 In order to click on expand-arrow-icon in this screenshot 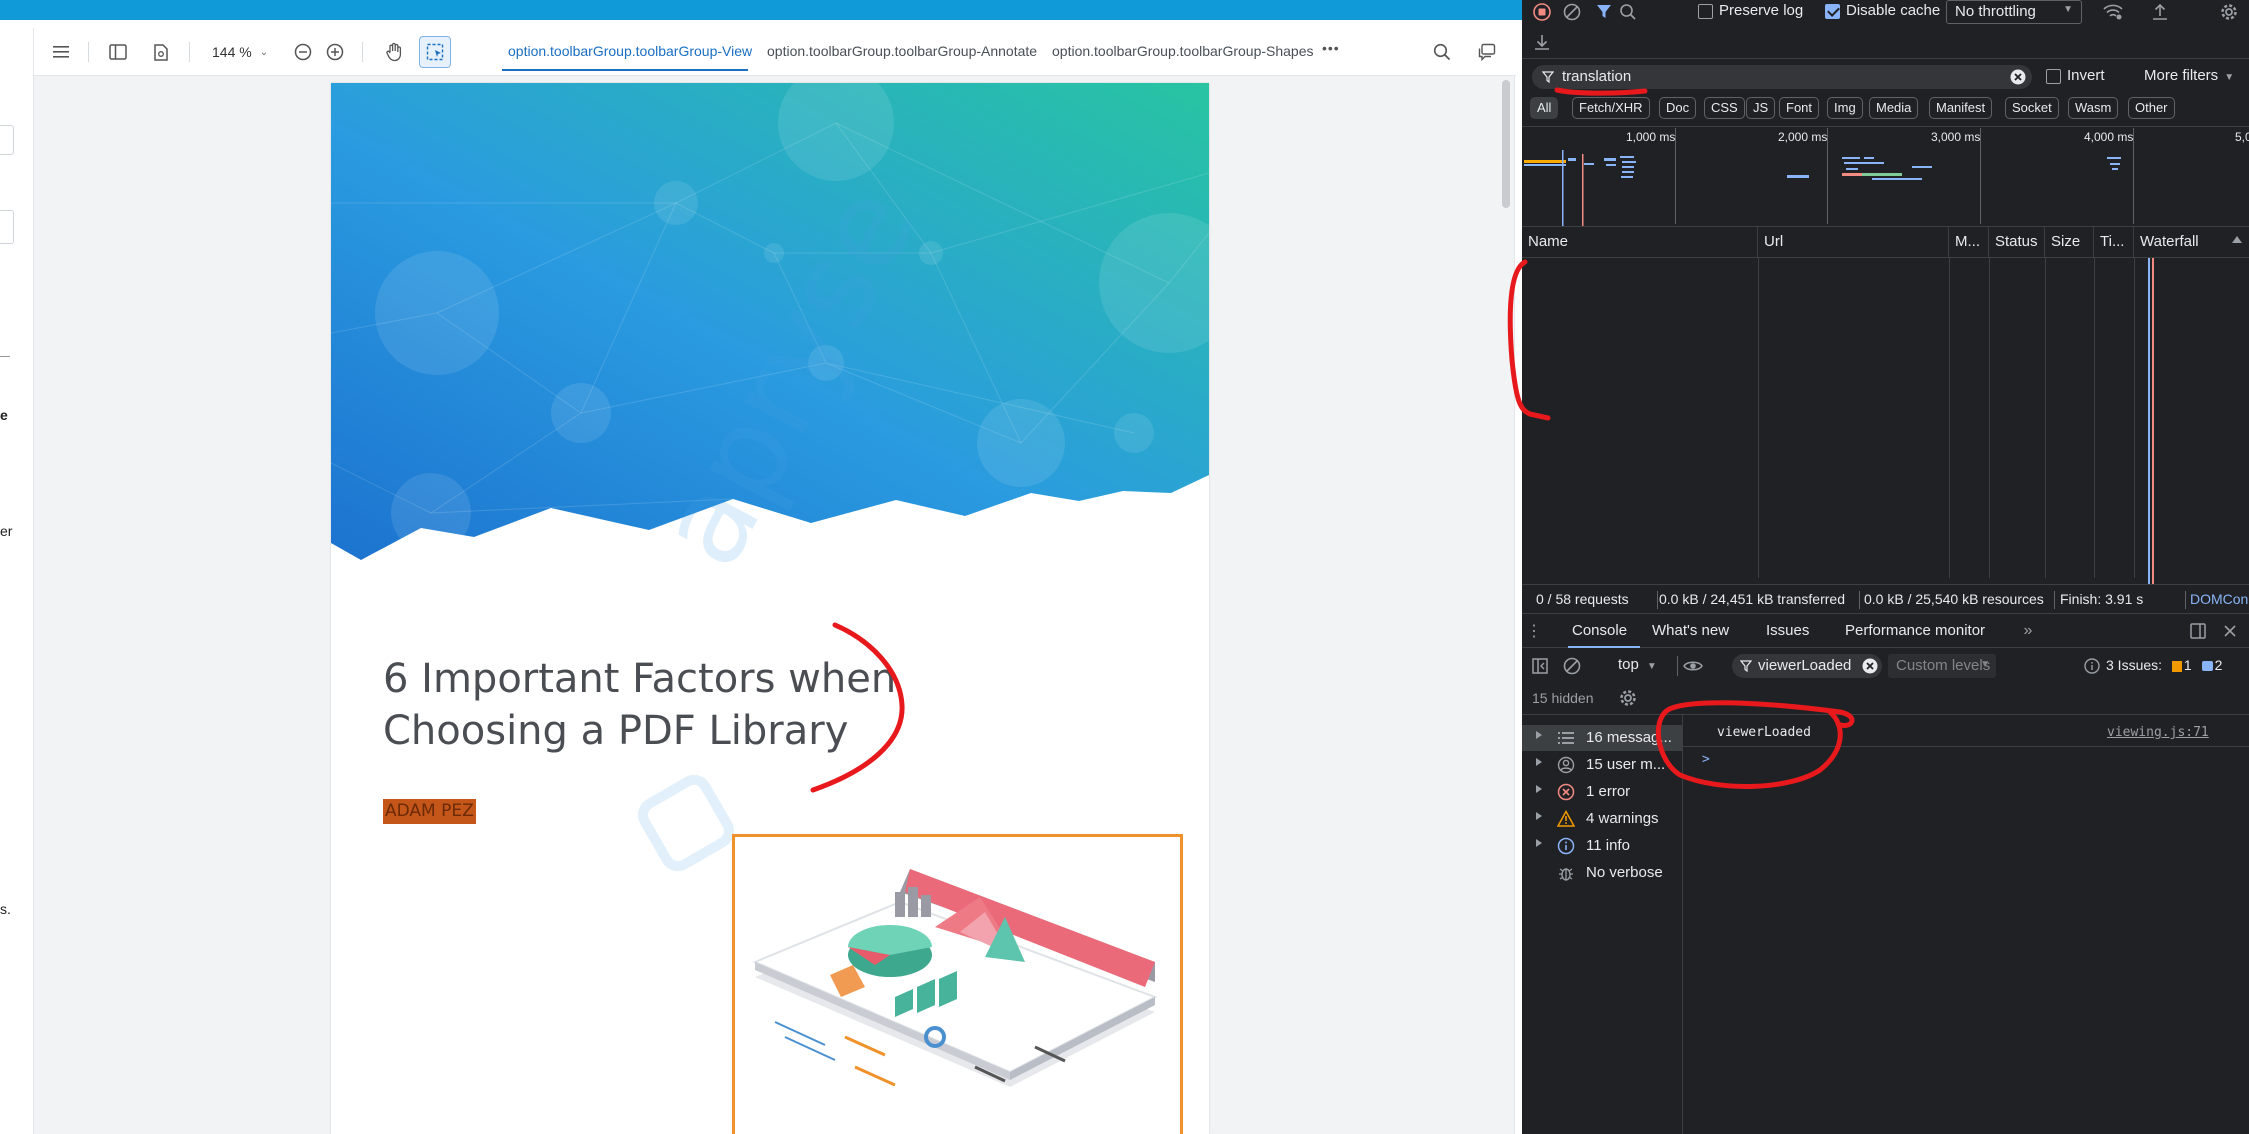, I will do `click(1539, 762)`.